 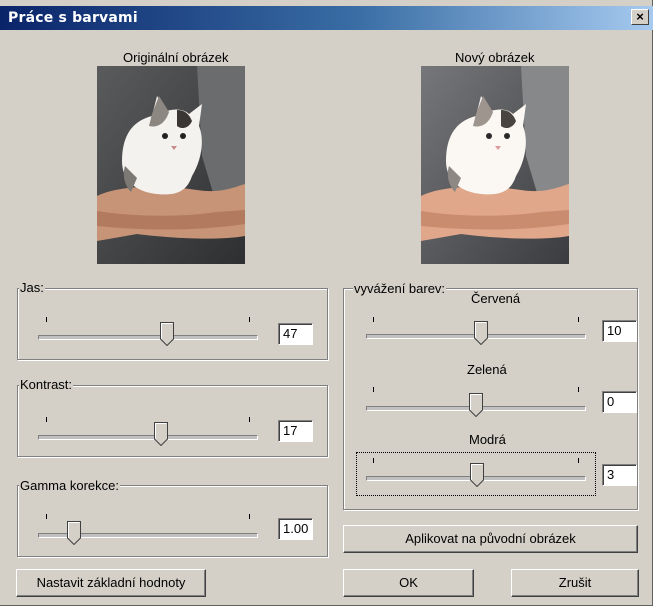 I want to click on reset-defaults-button: Nastavit základní hodnoty, so click(x=111, y=583).